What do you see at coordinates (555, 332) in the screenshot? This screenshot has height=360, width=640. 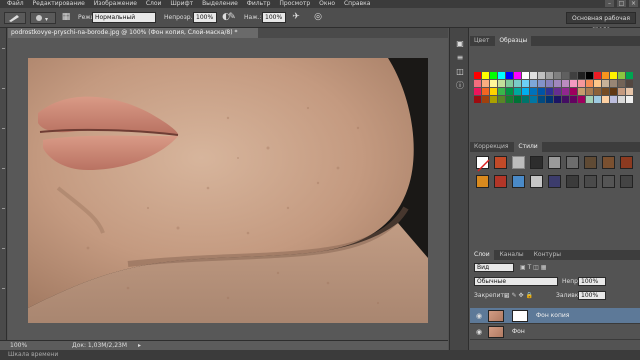 I see `layer-row-fon: ◉ Фон` at bounding box center [555, 332].